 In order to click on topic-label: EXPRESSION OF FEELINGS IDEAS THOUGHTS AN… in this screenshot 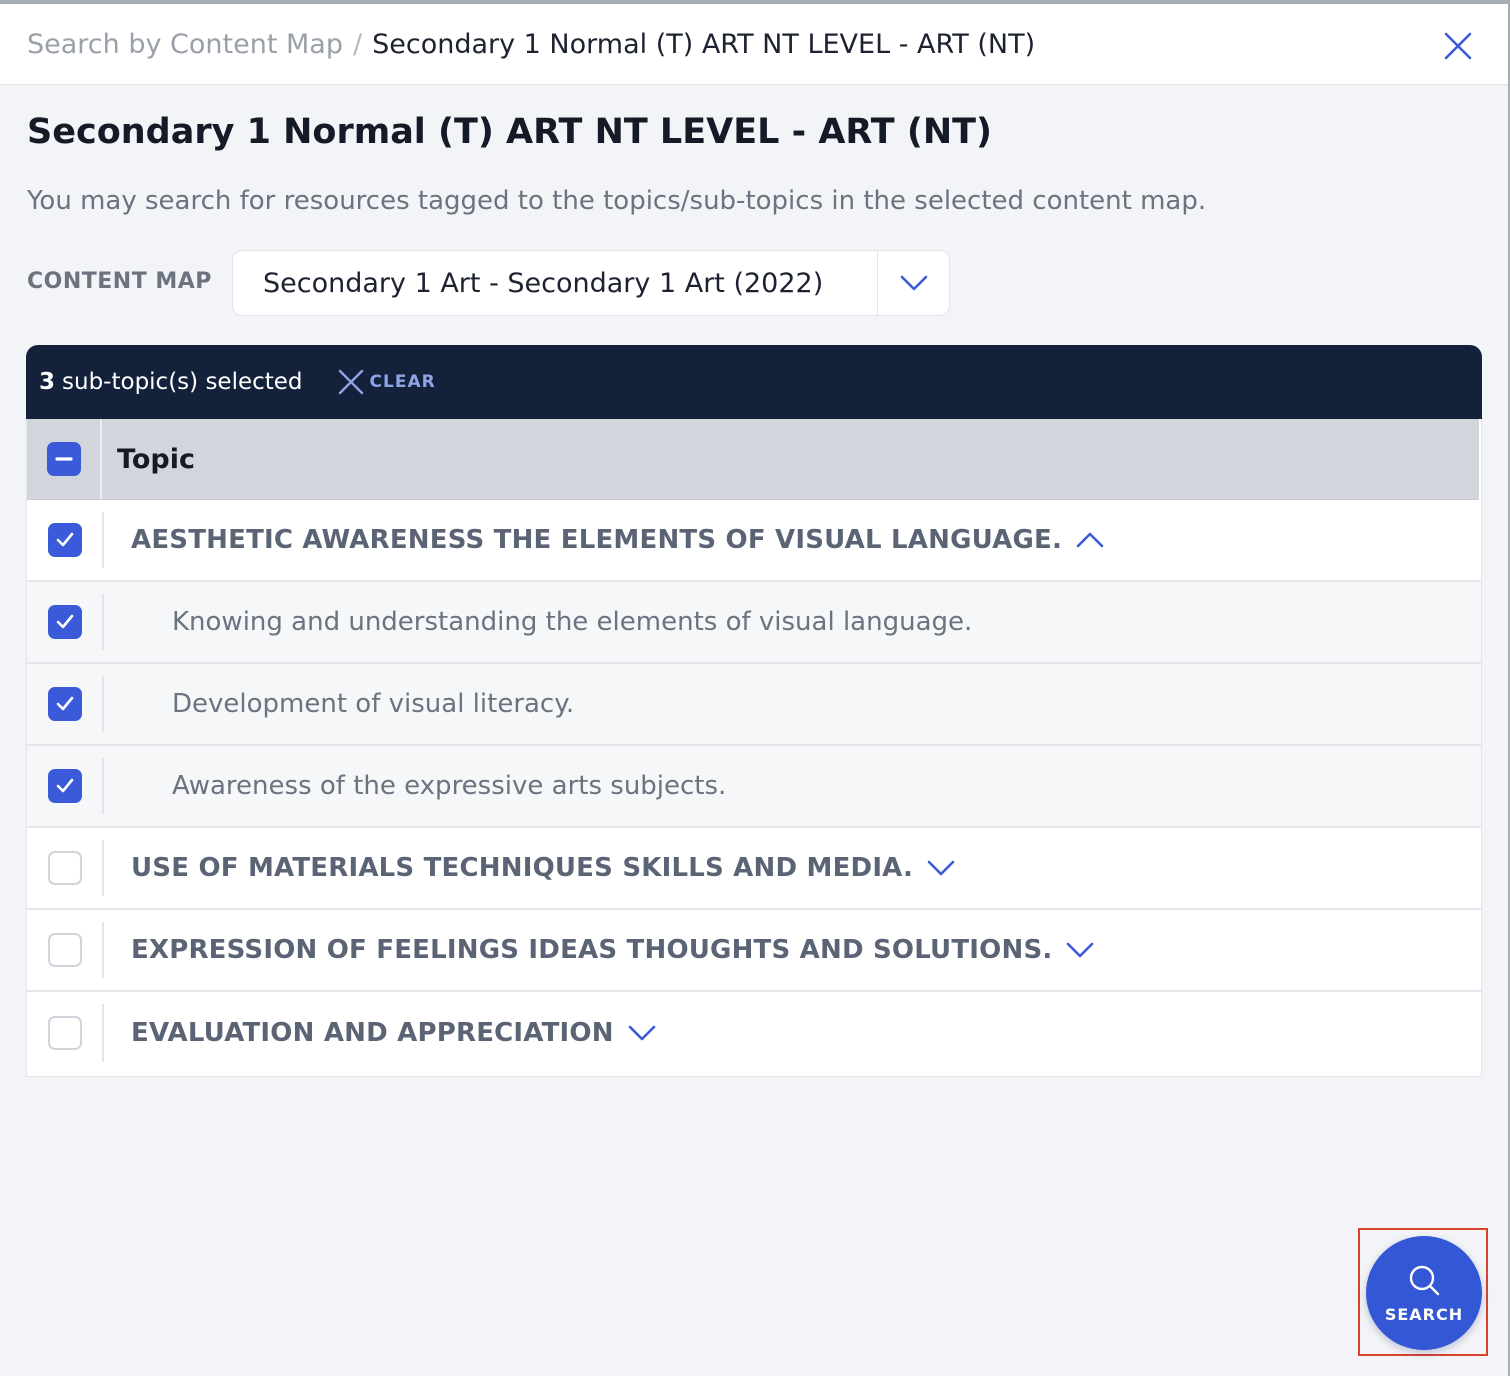, I will do `click(592, 950)`.